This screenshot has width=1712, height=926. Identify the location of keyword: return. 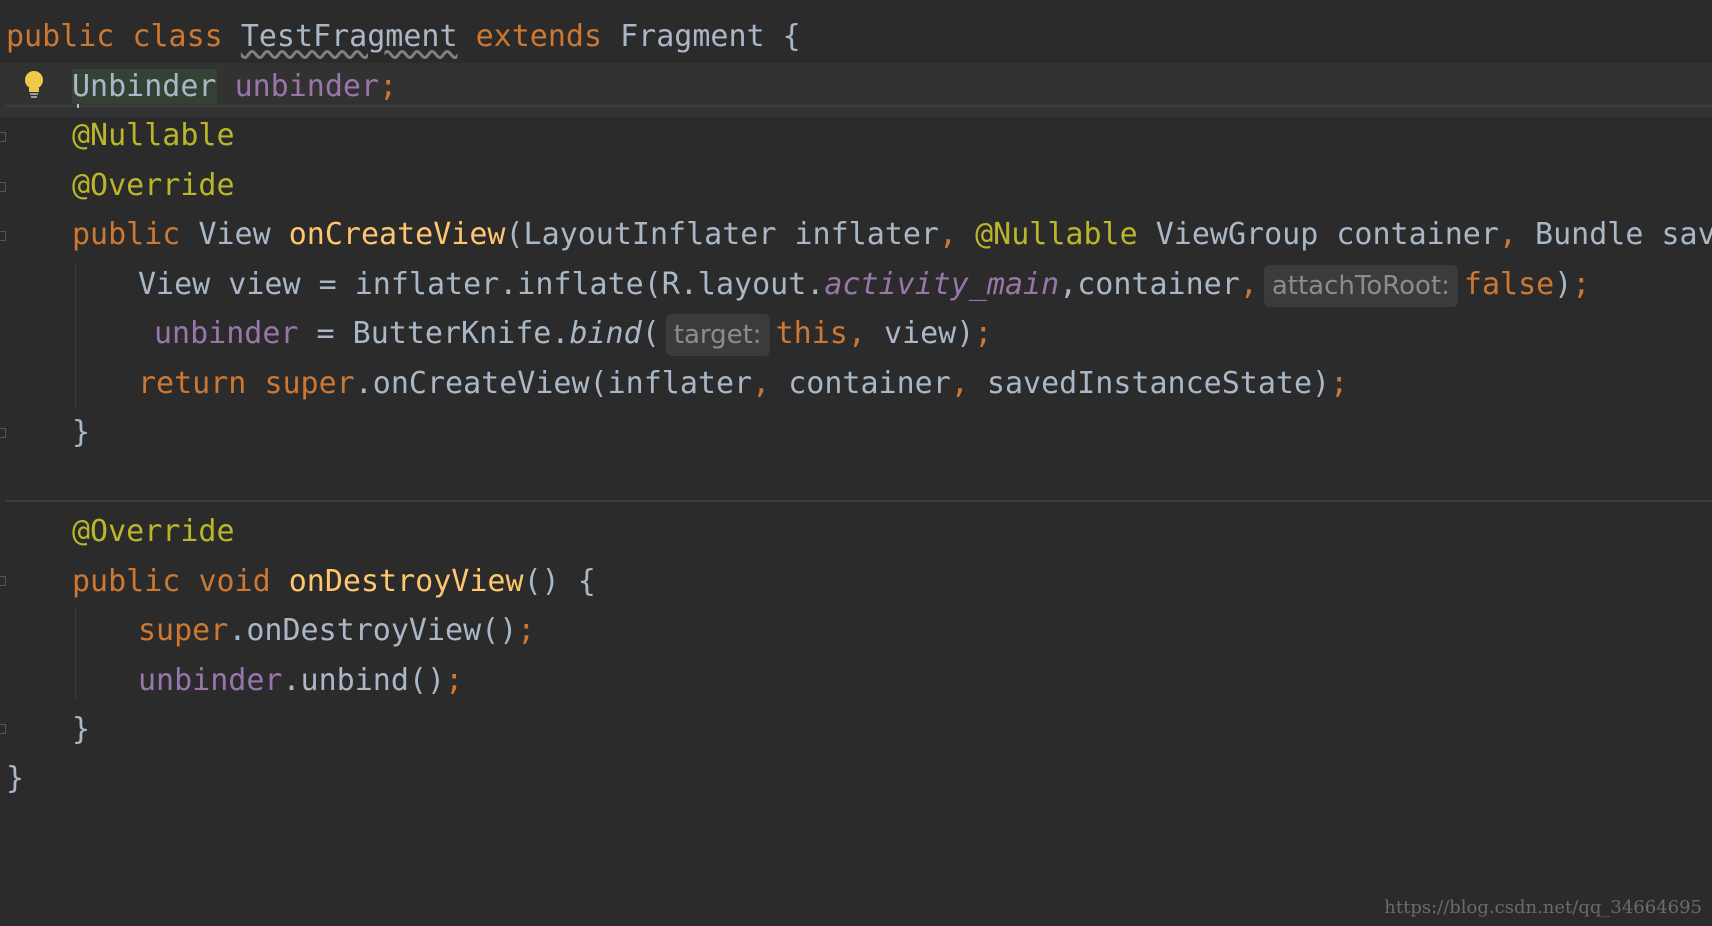
(192, 383).